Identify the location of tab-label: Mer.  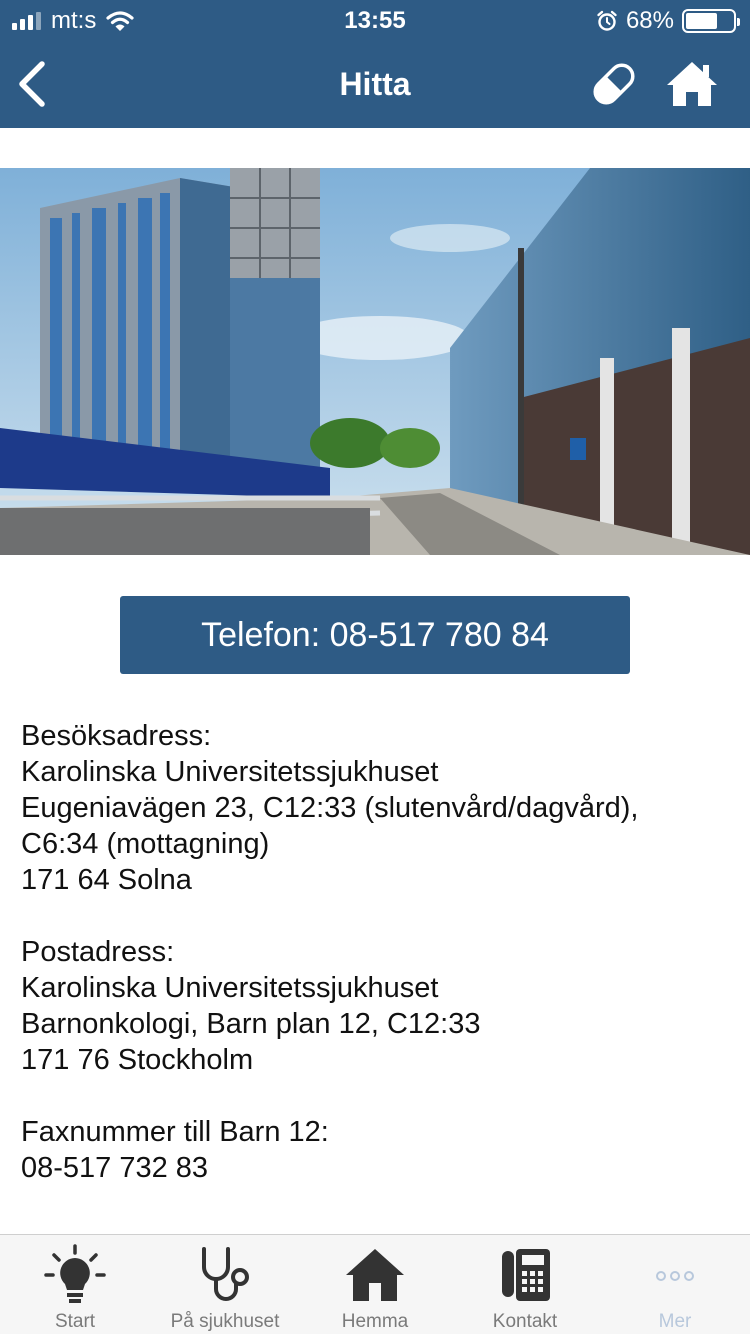
(675, 1321).